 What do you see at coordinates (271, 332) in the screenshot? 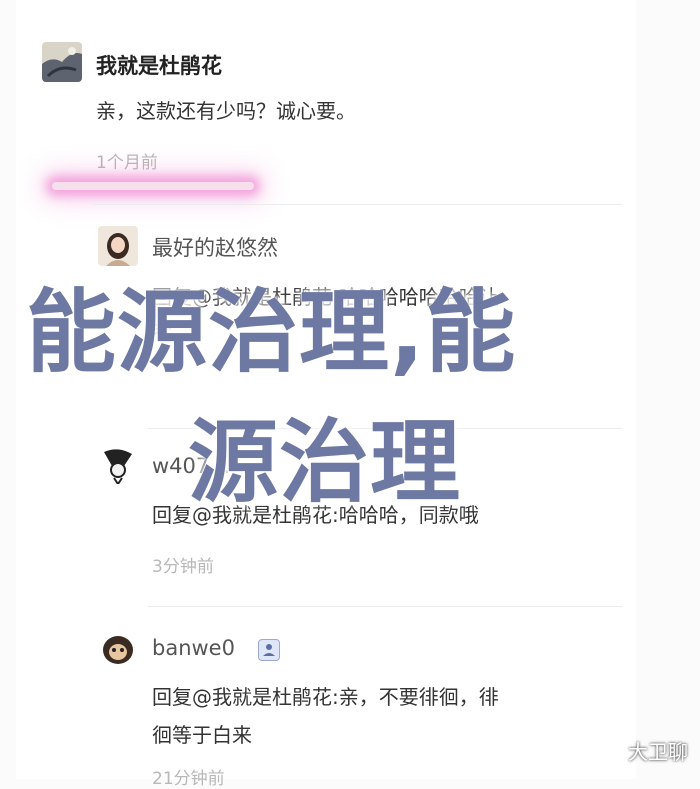
I see `overlay-title-line1: 能源治理,能` at bounding box center [271, 332].